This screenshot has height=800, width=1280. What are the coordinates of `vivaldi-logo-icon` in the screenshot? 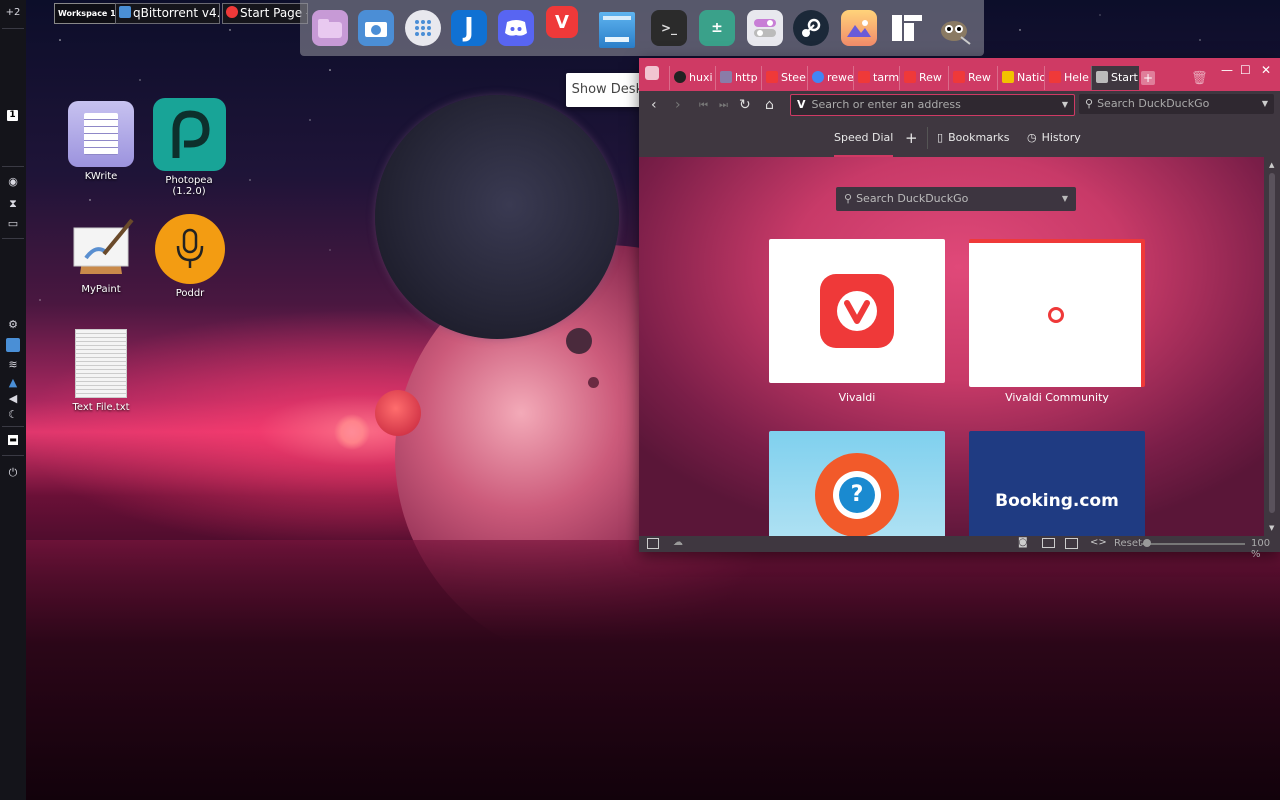 It's located at (857, 311).